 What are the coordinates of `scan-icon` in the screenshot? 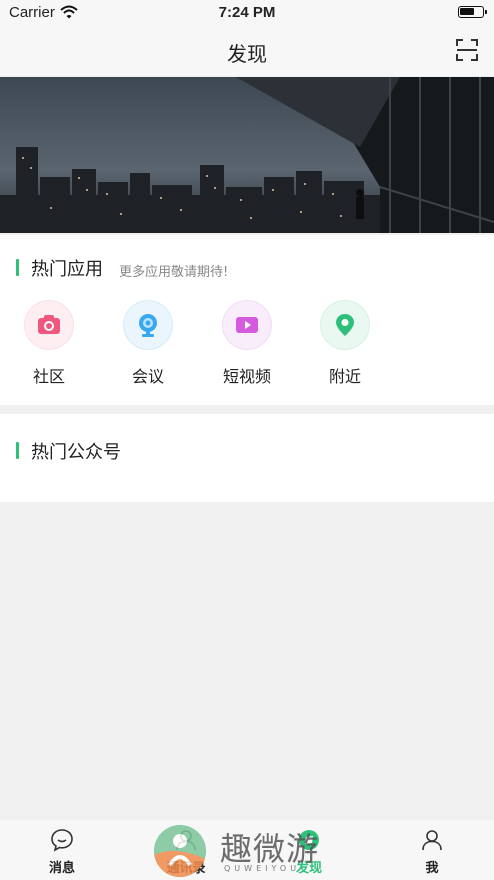 It's located at (467, 50).